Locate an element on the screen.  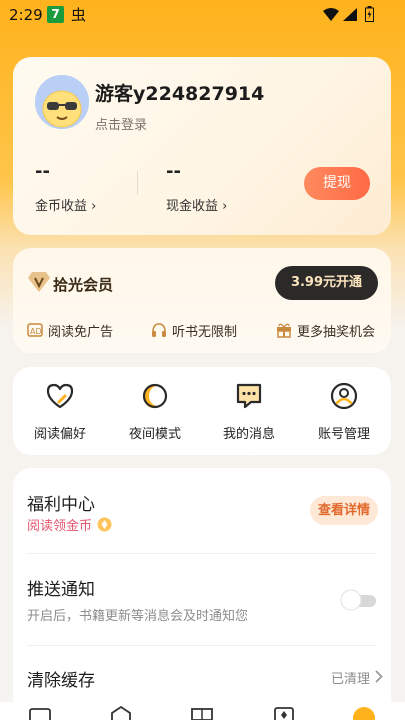
sunglasses-face-icon is located at coordinates (62, 102).